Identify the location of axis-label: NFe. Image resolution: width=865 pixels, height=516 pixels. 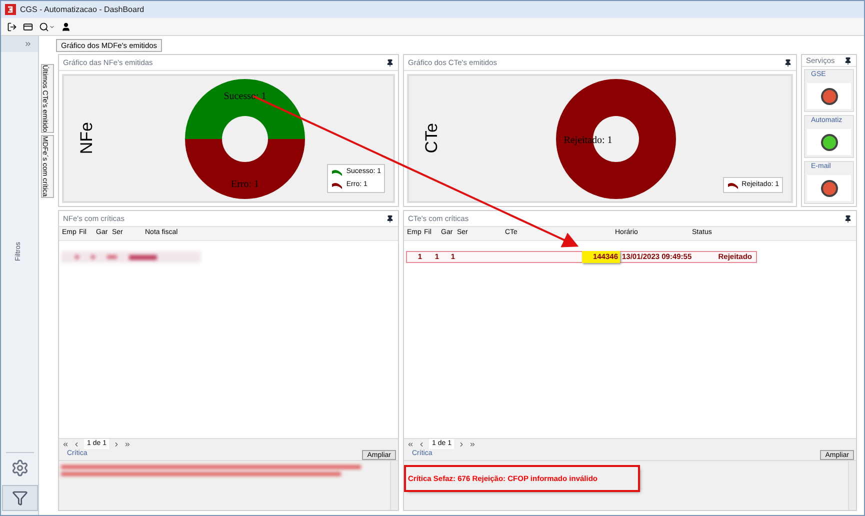
(86, 138).